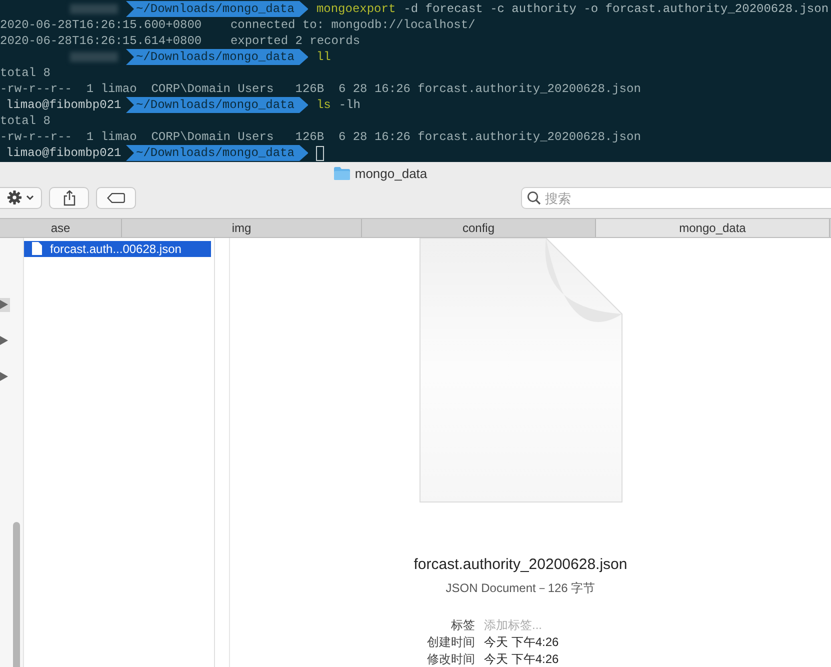  Describe the element at coordinates (451, 659) in the screenshot. I see `info-label: 修改时间` at that location.